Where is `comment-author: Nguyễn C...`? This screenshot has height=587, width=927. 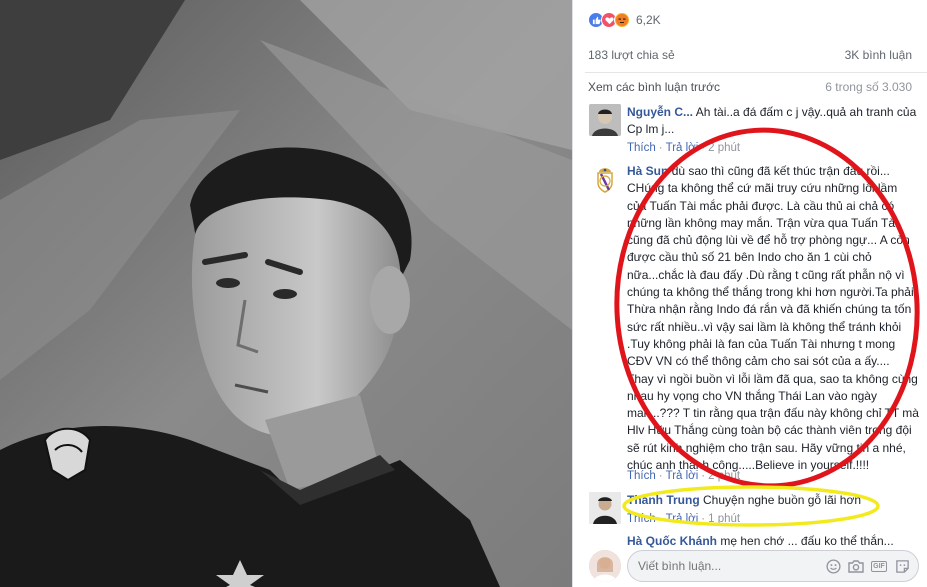
comment-author: Nguyễn C... is located at coordinates (660, 112).